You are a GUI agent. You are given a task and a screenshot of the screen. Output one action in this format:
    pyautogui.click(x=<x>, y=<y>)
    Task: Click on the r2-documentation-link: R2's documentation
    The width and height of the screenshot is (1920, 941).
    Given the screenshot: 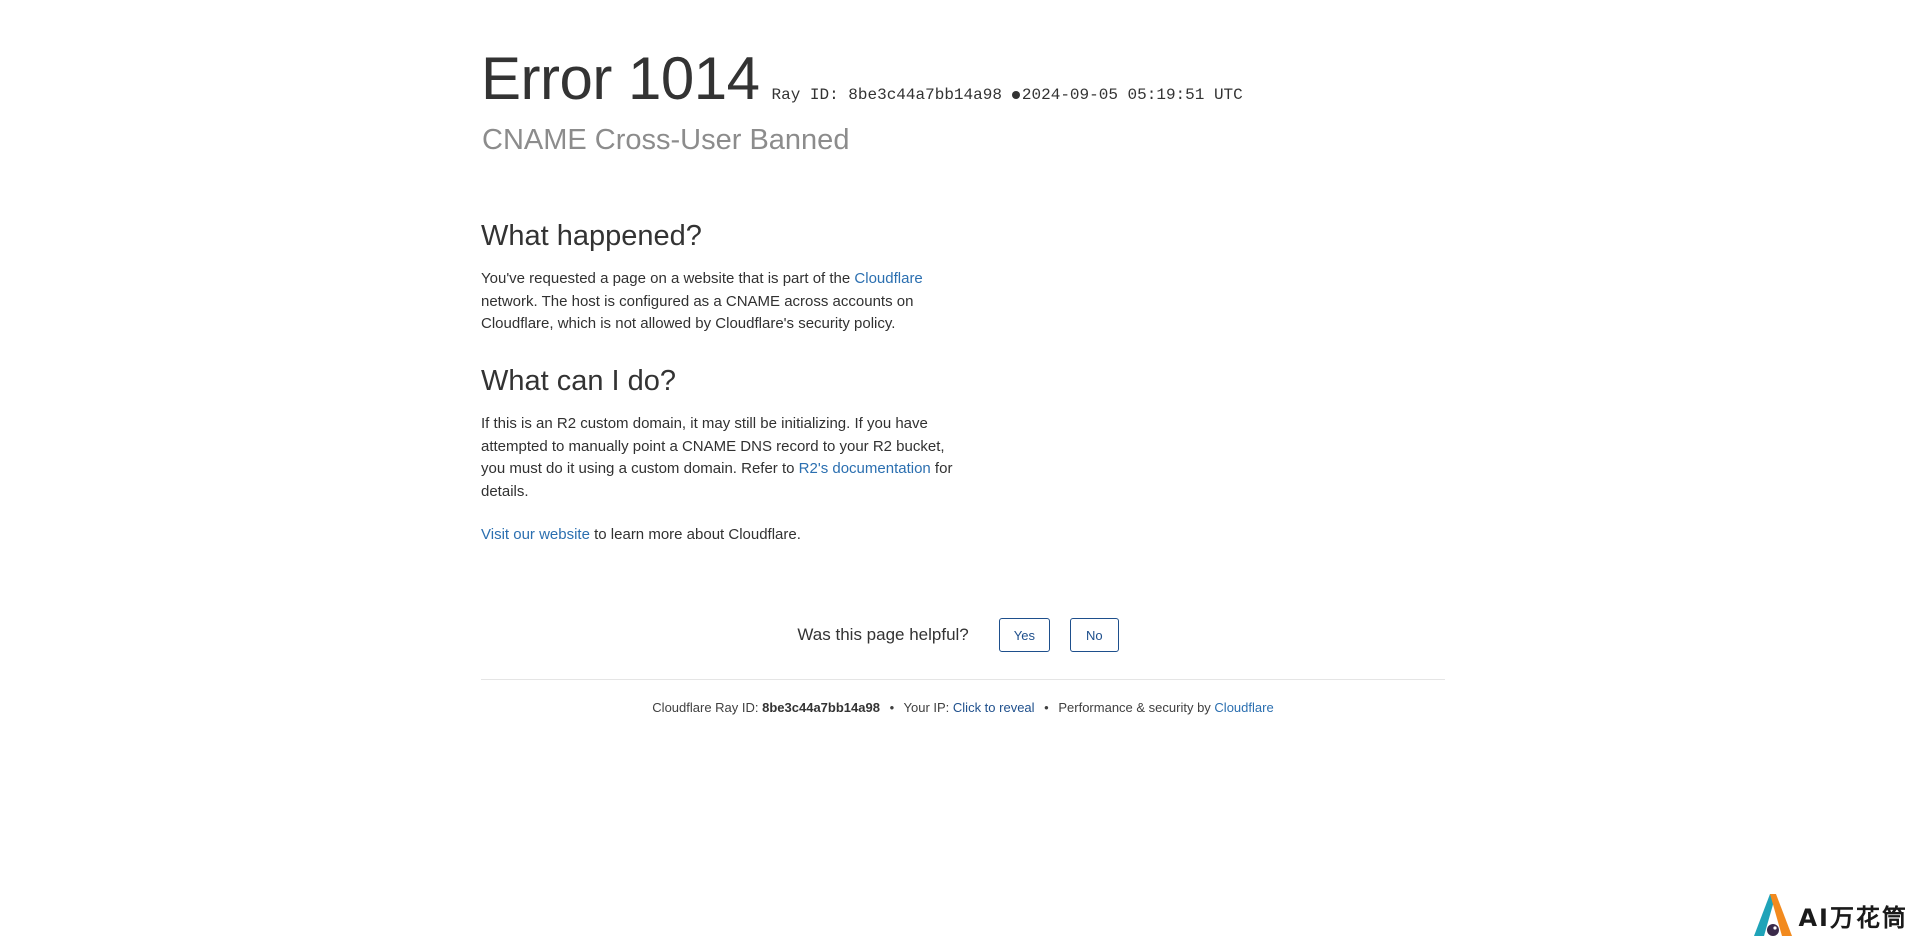 What is the action you would take?
    pyautogui.click(x=865, y=468)
    